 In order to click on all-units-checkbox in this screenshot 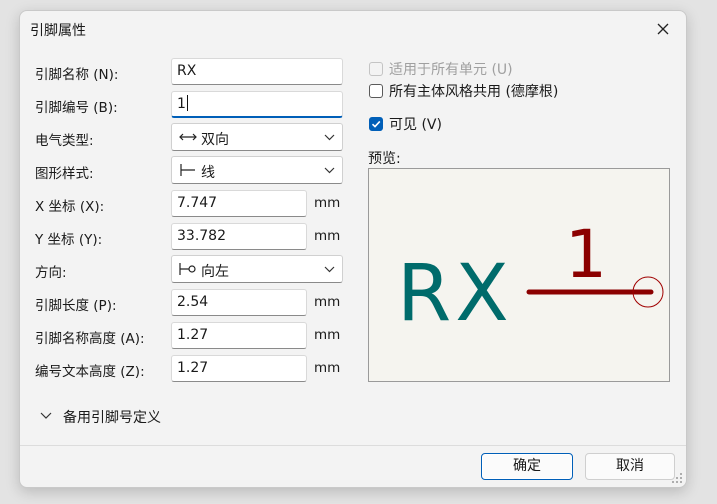, I will do `click(376, 69)`.